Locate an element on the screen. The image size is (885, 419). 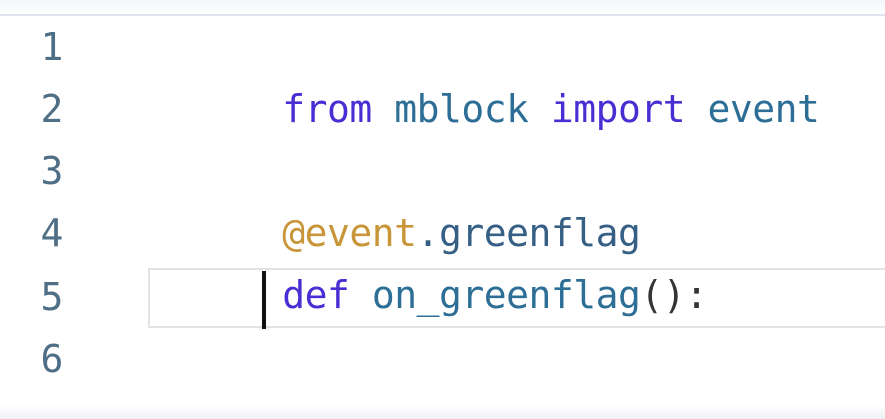
line-number: 1 is located at coordinates (52, 47).